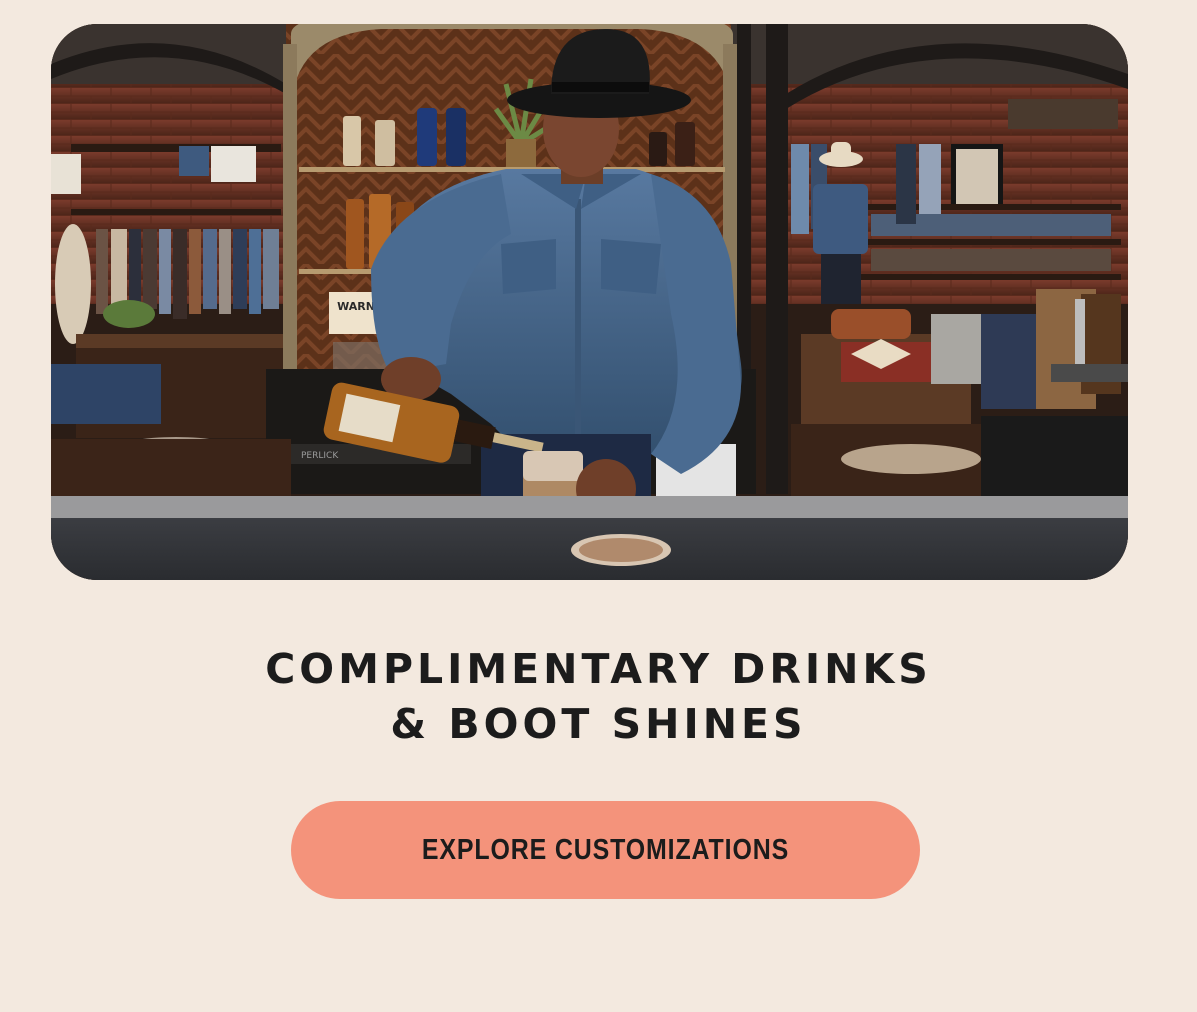 The image size is (1197, 1012). I want to click on explore-customizations-label: EXPLORE CUSTOMIZATIONS, so click(605, 849).